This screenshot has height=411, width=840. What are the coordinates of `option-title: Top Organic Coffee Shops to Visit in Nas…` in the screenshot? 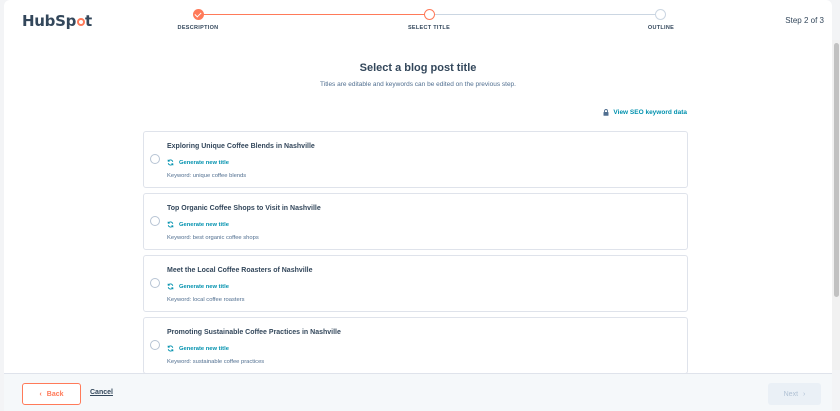 It's located at (244, 208).